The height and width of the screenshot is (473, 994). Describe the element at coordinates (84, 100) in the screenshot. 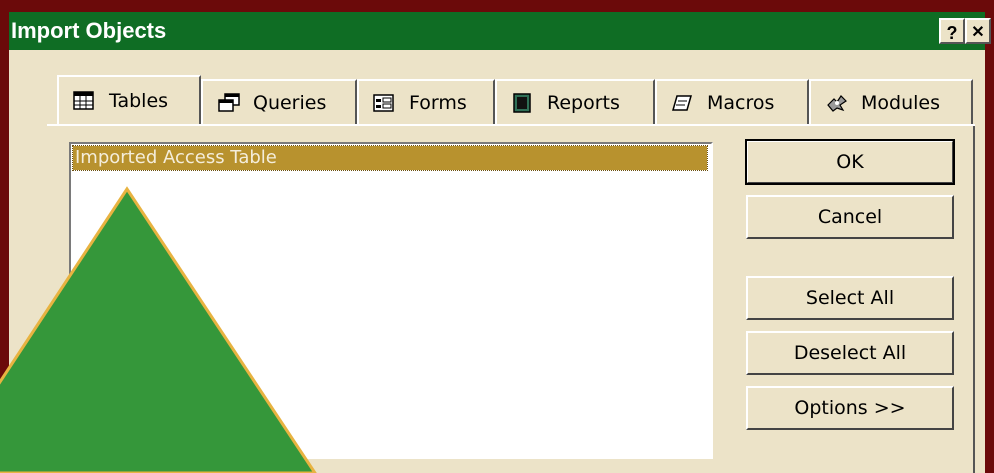

I see `table-icon` at that location.